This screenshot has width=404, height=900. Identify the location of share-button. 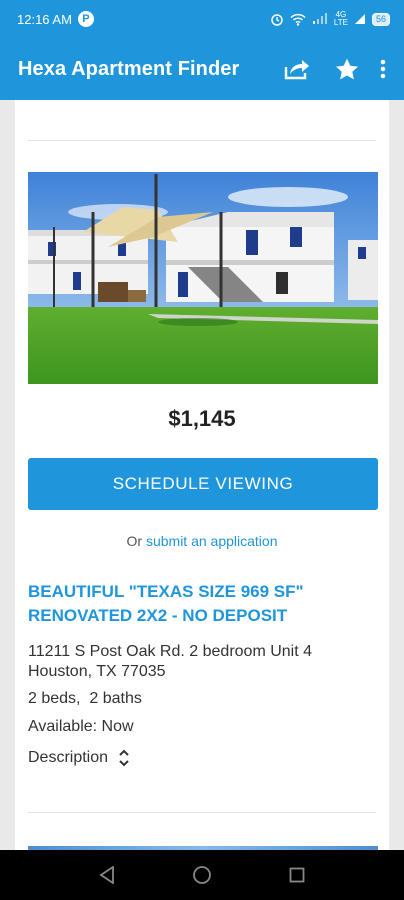
(297, 69).